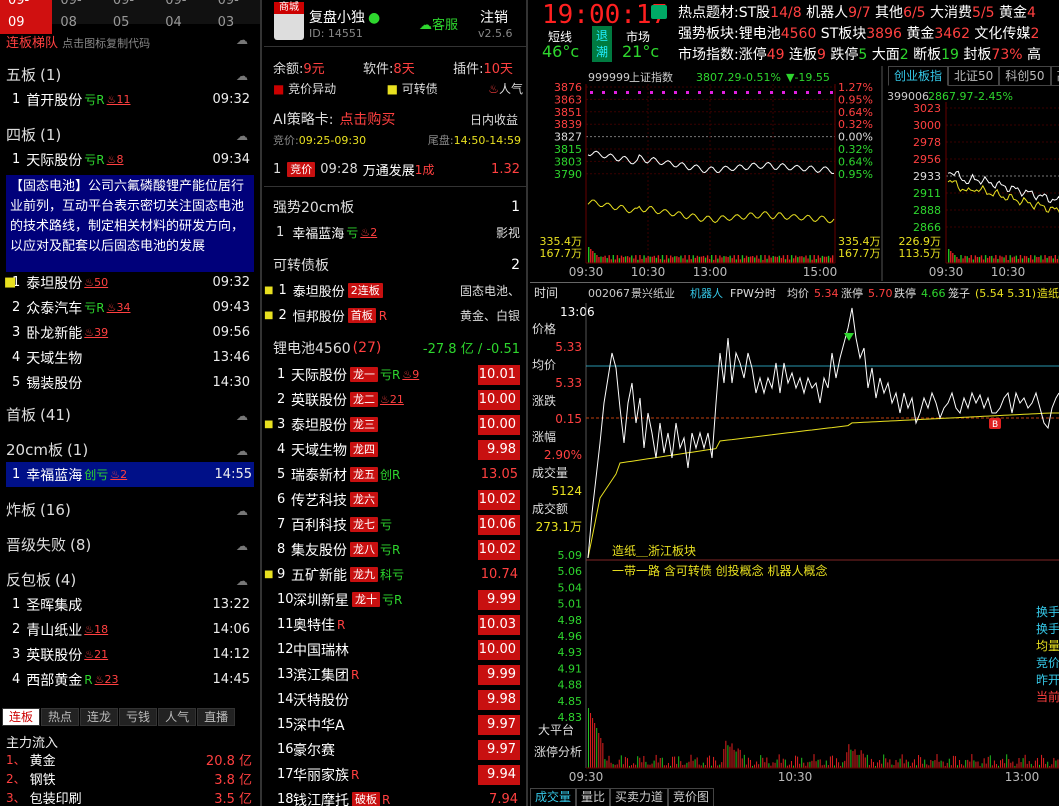 This screenshot has width=1059, height=806. What do you see at coordinates (395, 424) in the screenshot?
I see `sector-stock-row: ■ 3 泰坦股份 龙三 10.00` at bounding box center [395, 424].